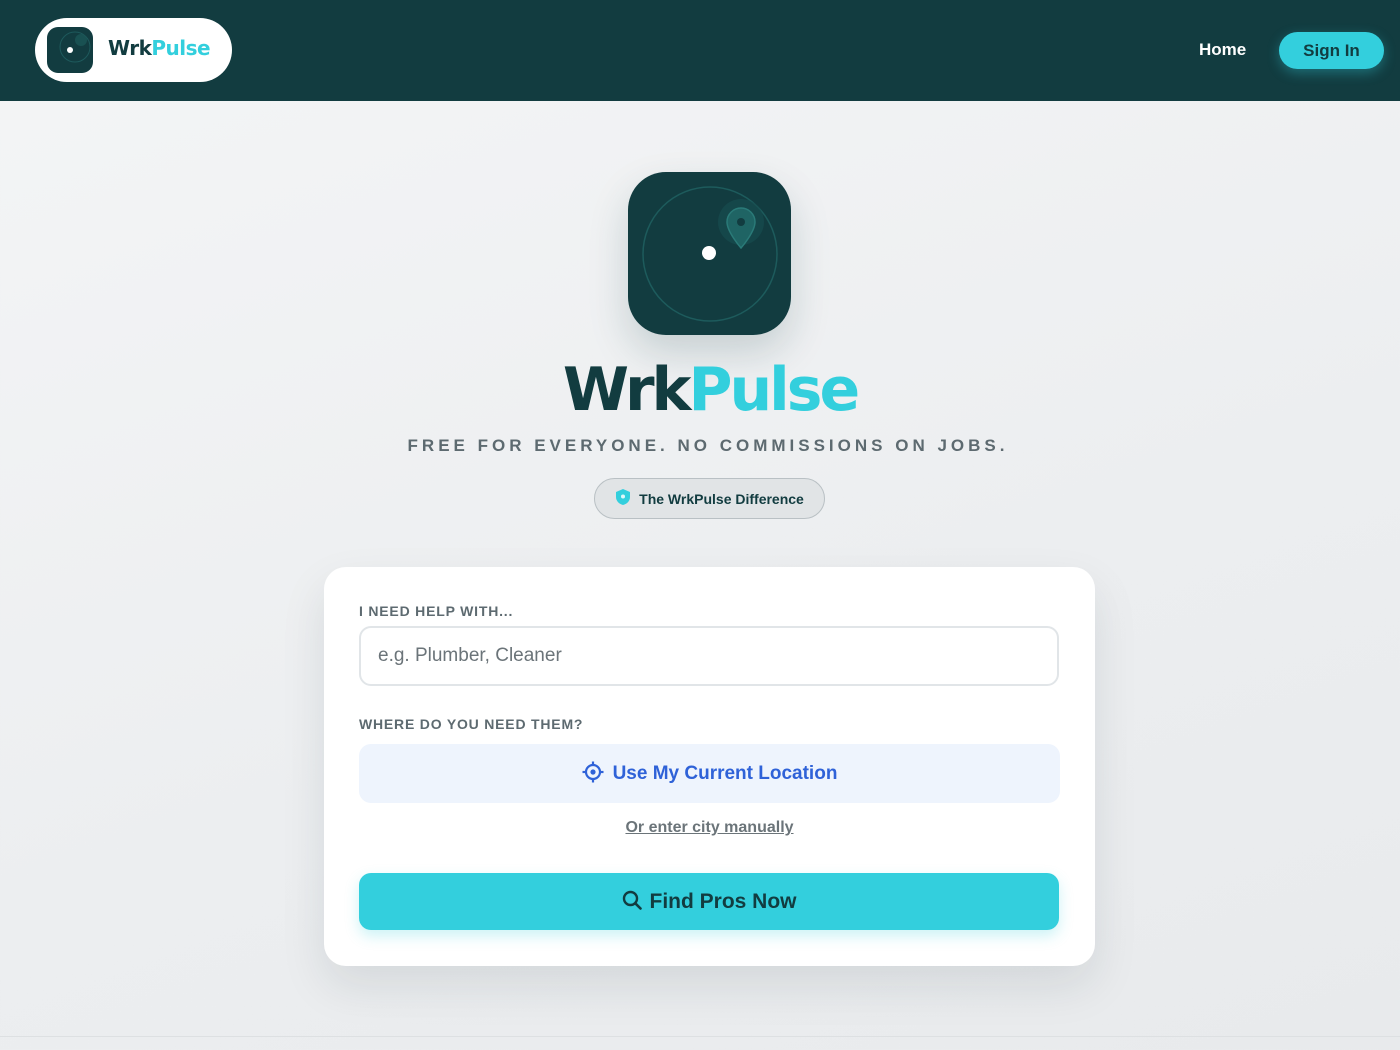  What do you see at coordinates (1331, 50) in the screenshot?
I see `sign-in-button: Sign In` at bounding box center [1331, 50].